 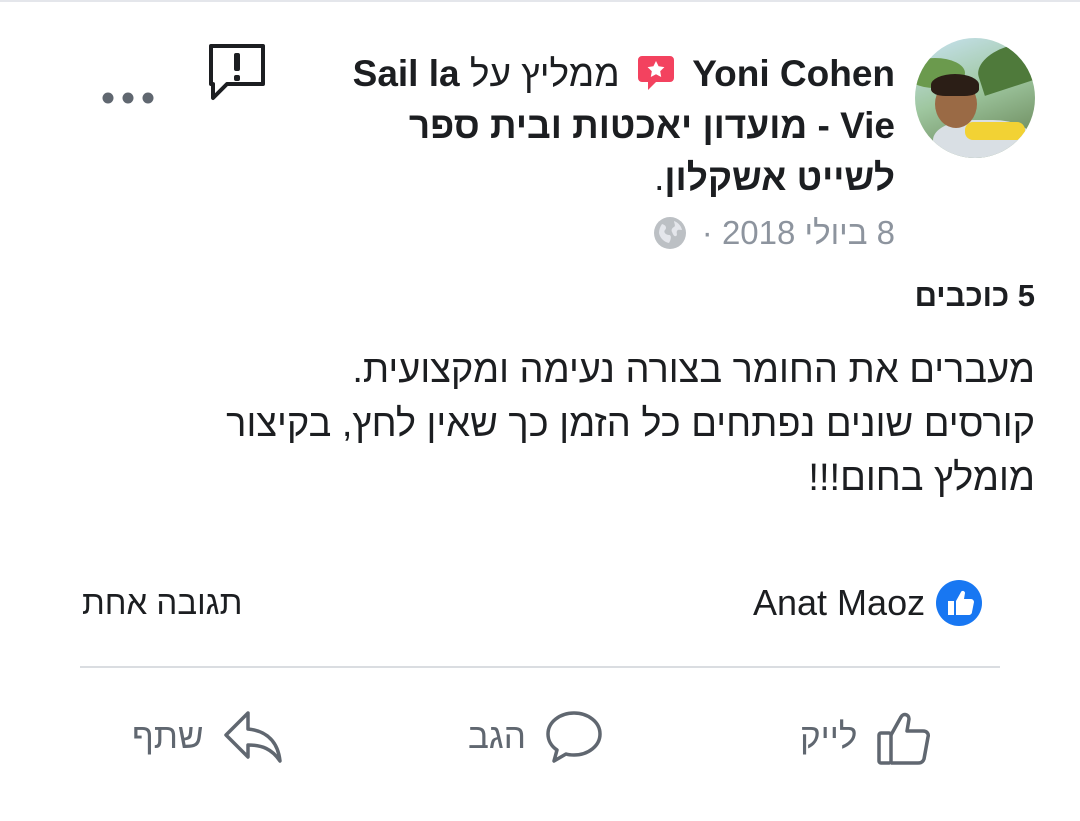 What do you see at coordinates (659, 177) in the screenshot?
I see `title-period: .` at bounding box center [659, 177].